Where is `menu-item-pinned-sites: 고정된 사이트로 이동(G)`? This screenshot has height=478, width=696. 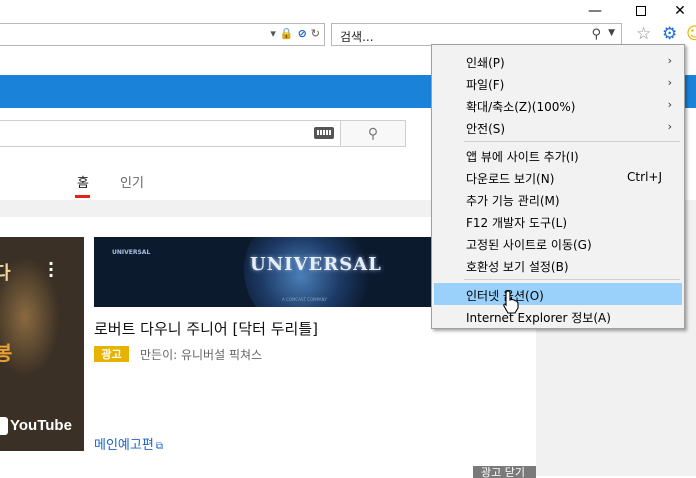
menu-item-pinned-sites: 고정된 사이트로 이동(G) is located at coordinates (558, 243).